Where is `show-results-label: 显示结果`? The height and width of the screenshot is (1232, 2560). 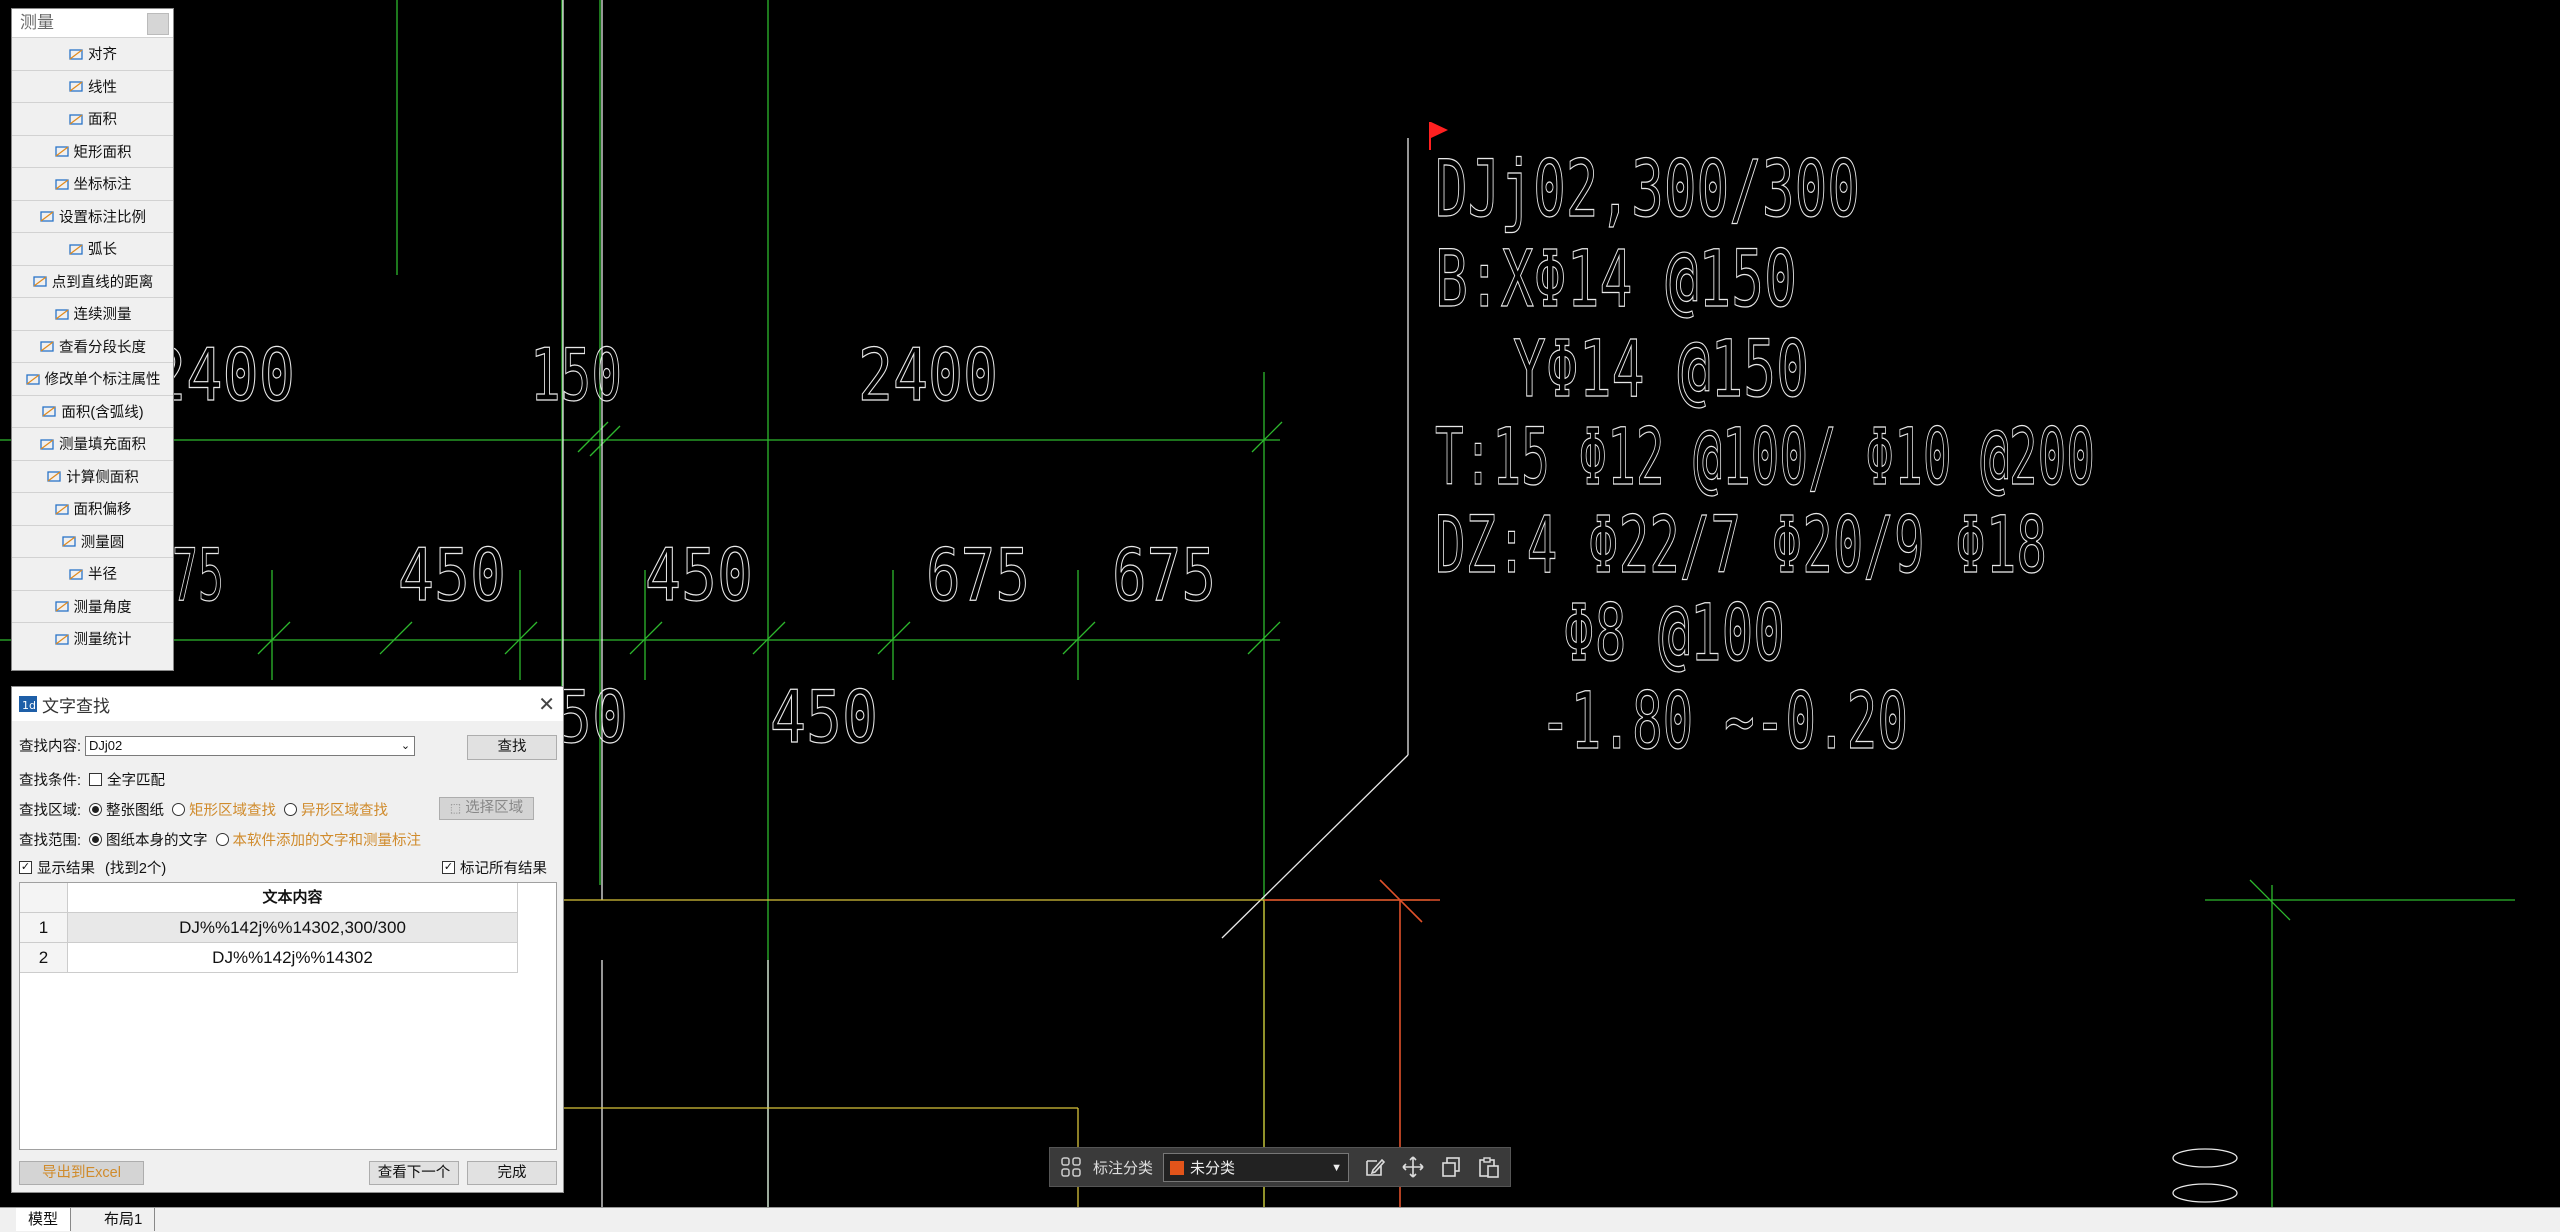 show-results-label: 显示结果 is located at coordinates (66, 869).